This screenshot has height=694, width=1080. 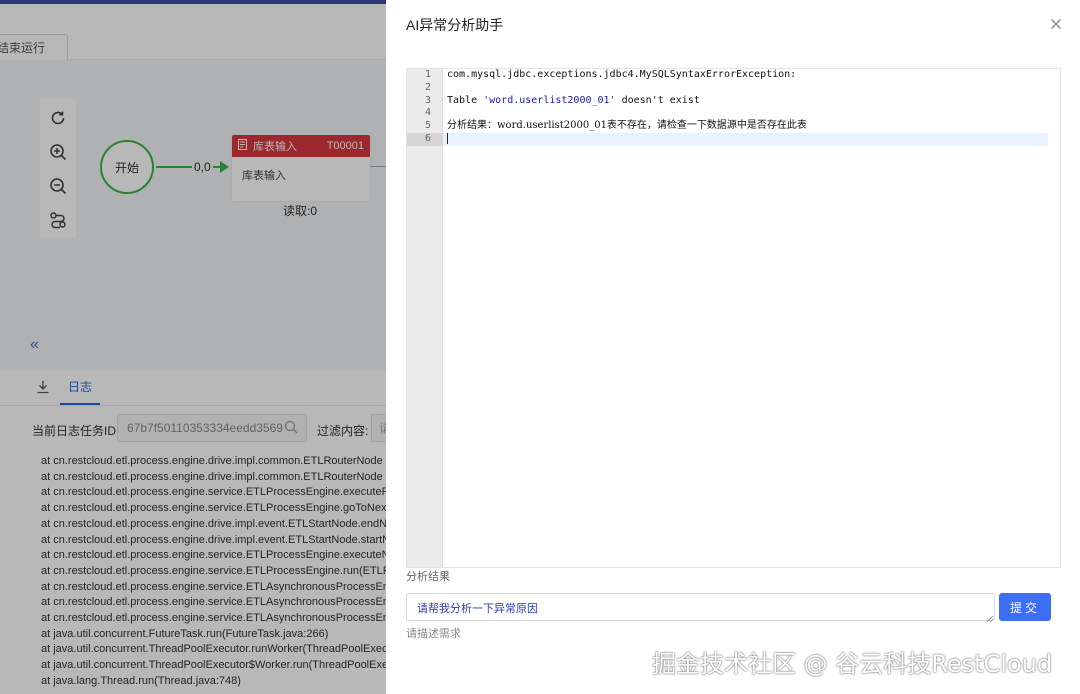 I want to click on code-text: doesn't exist, so click(x=657, y=100).